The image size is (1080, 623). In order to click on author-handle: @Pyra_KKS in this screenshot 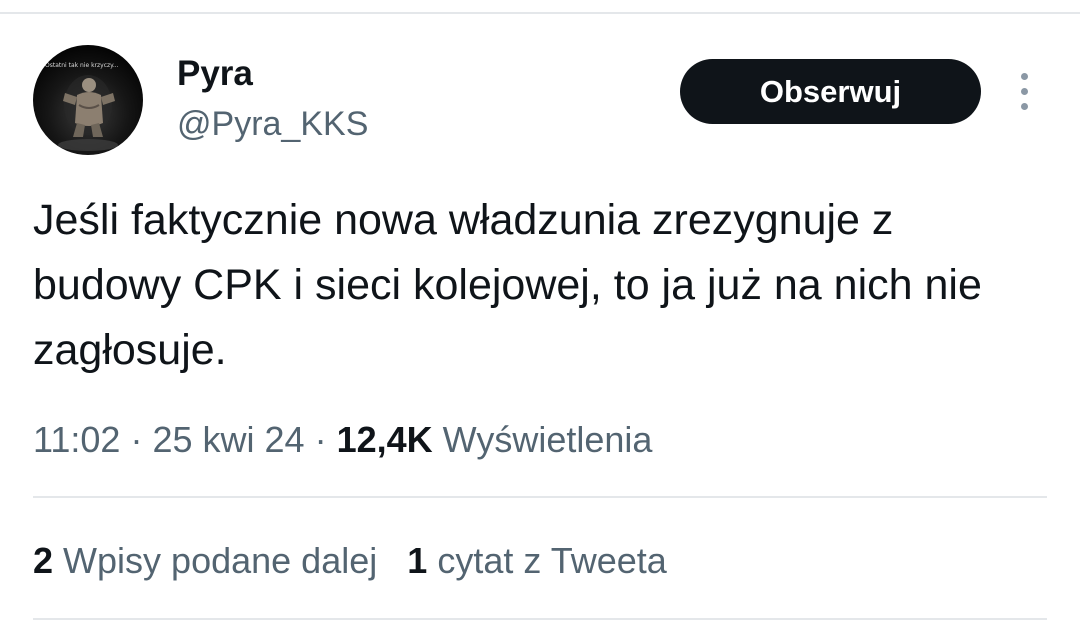, I will do `click(272, 124)`.